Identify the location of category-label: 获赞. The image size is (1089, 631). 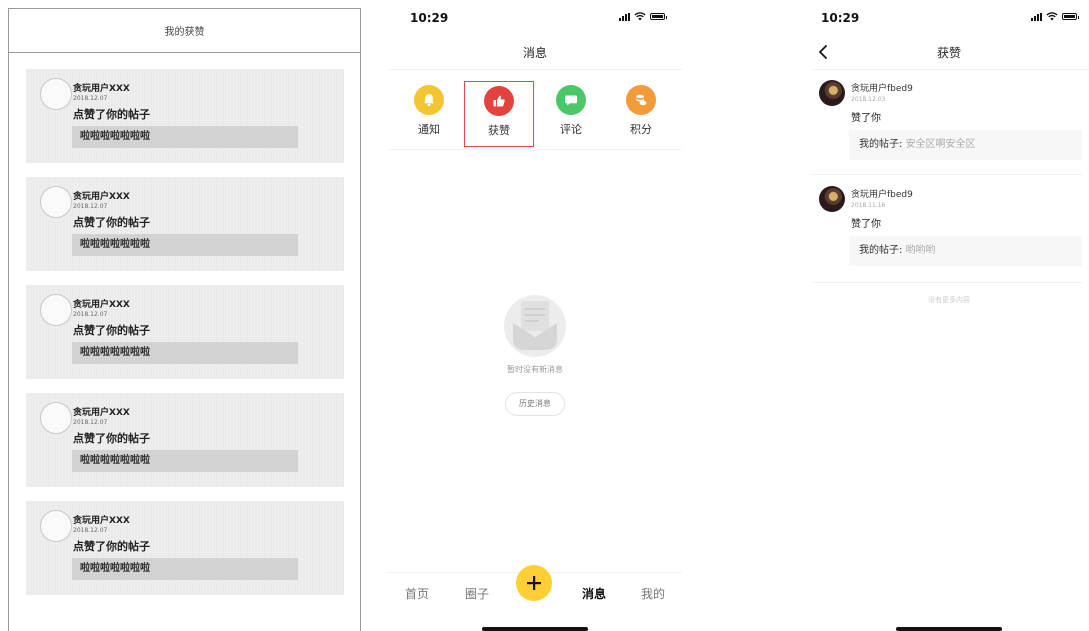
(499, 130).